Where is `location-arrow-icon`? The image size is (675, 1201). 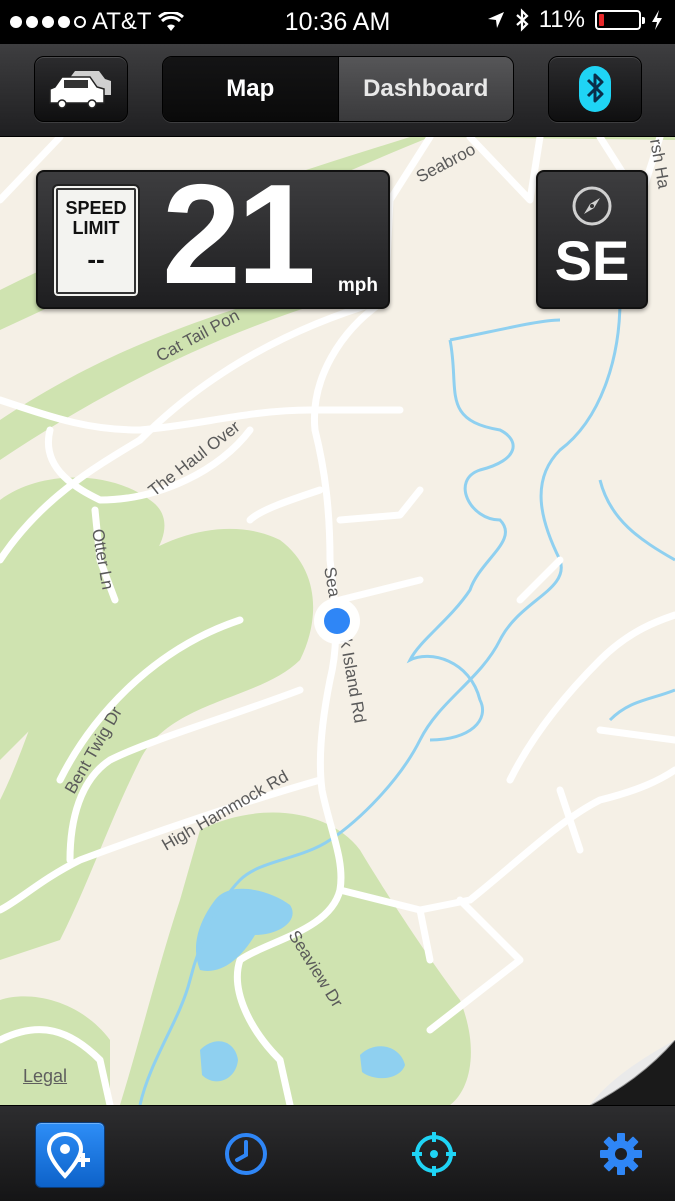 location-arrow-icon is located at coordinates (495, 20).